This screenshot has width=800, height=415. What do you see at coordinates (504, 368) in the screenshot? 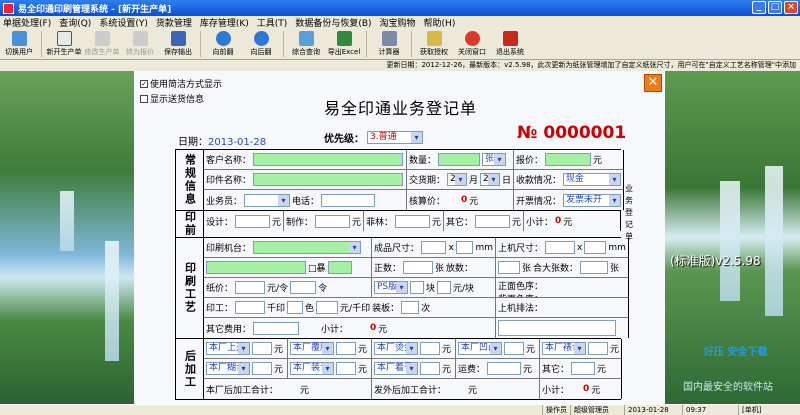
I see `freight-input` at bounding box center [504, 368].